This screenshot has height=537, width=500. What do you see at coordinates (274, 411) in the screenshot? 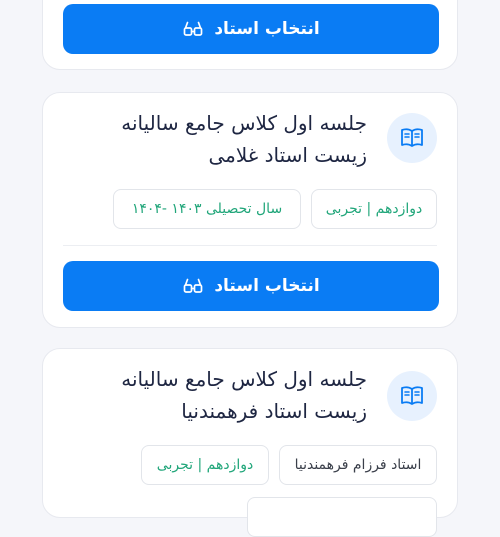
I see `course-title-line-2: زیست استاد فرهمندنیا` at bounding box center [274, 411].